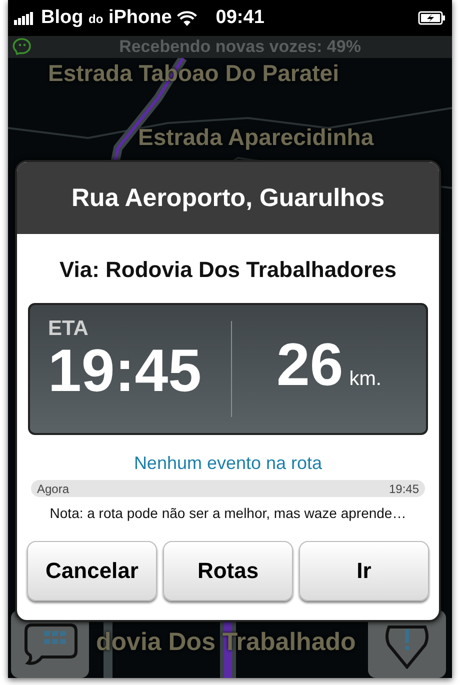 This screenshot has height=685, width=460. Describe the element at coordinates (365, 379) in the screenshot. I see `distance-unit: km.` at that location.